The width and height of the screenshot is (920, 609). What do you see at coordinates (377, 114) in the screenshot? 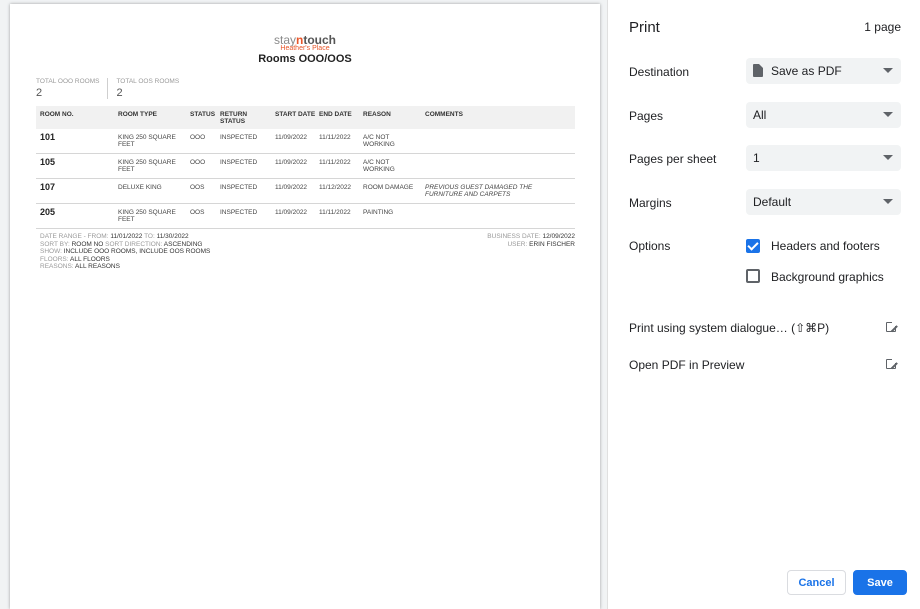
I see `col-reason: REASON` at bounding box center [377, 114].